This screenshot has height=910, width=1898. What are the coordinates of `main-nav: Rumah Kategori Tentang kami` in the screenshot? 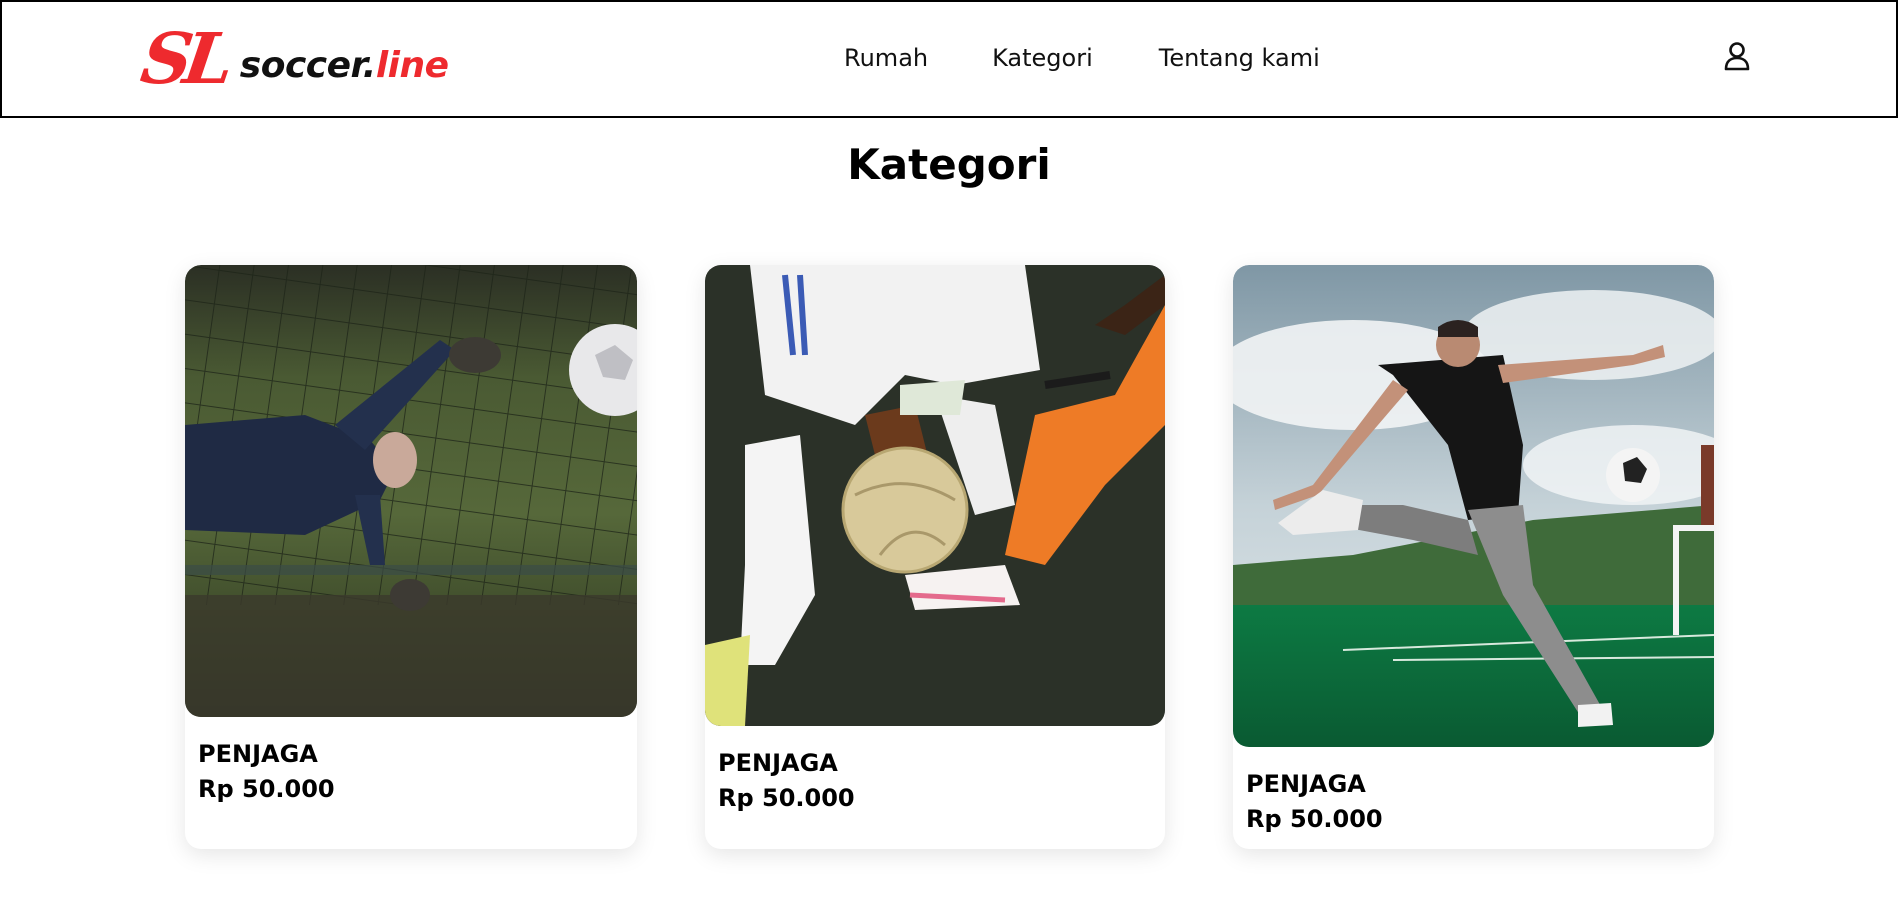 It's located at (1082, 58).